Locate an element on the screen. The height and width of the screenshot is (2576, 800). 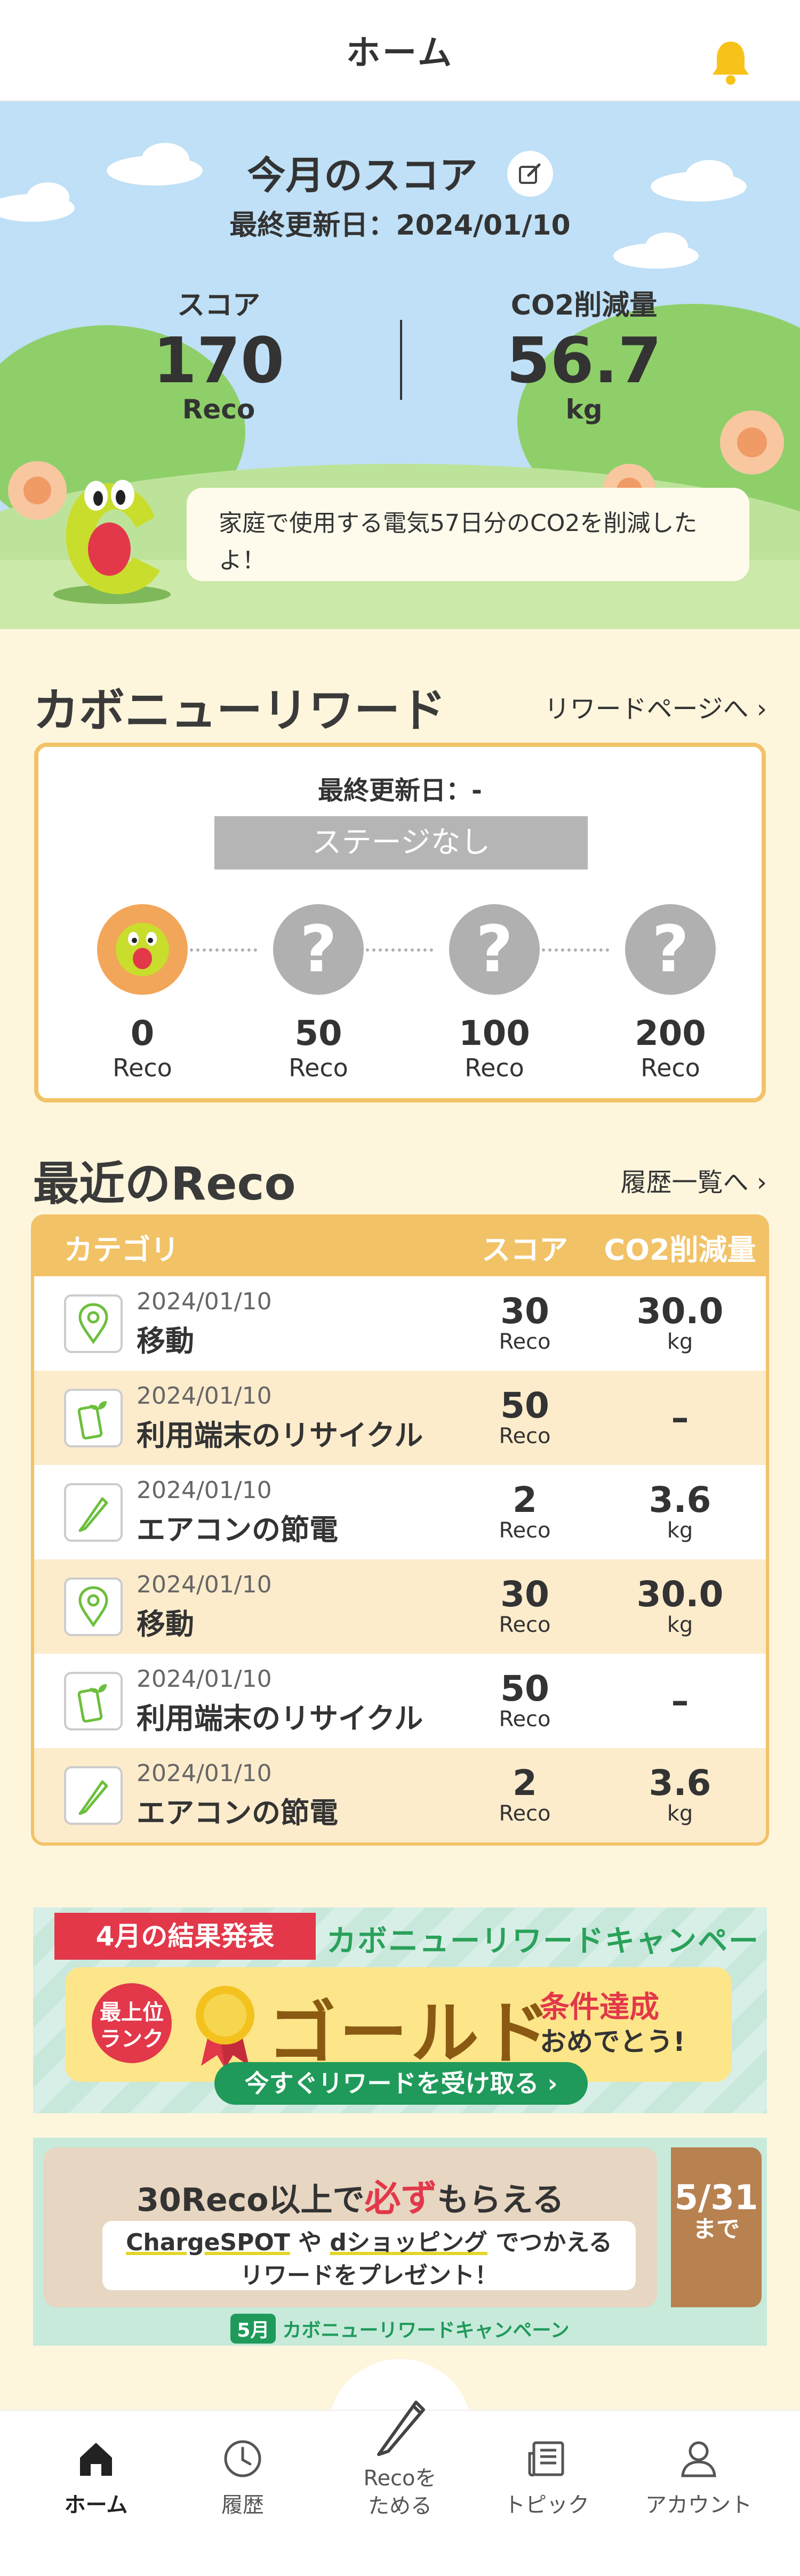
stage-100: ? 100 Reco is located at coordinates (494, 993).